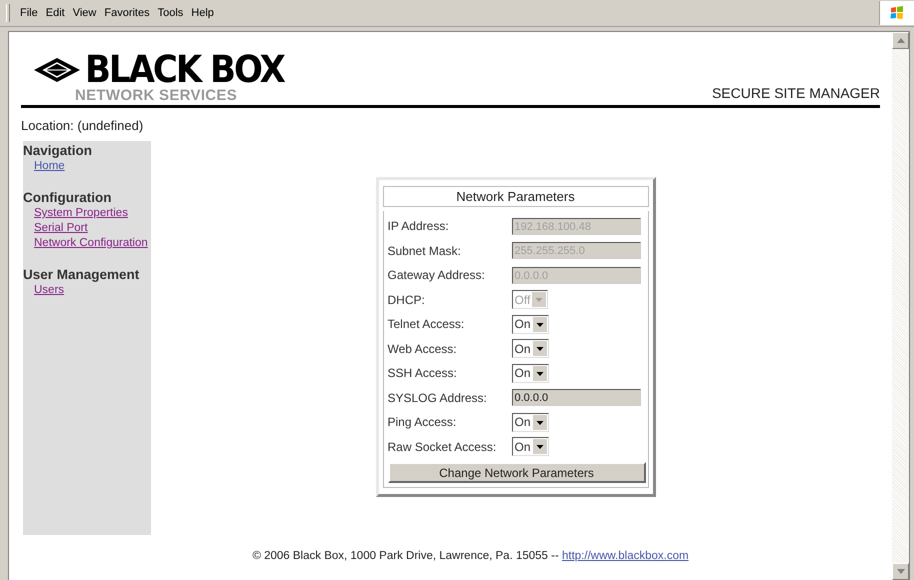 This screenshot has width=914, height=580. I want to click on nav-link: Users, so click(87, 290).